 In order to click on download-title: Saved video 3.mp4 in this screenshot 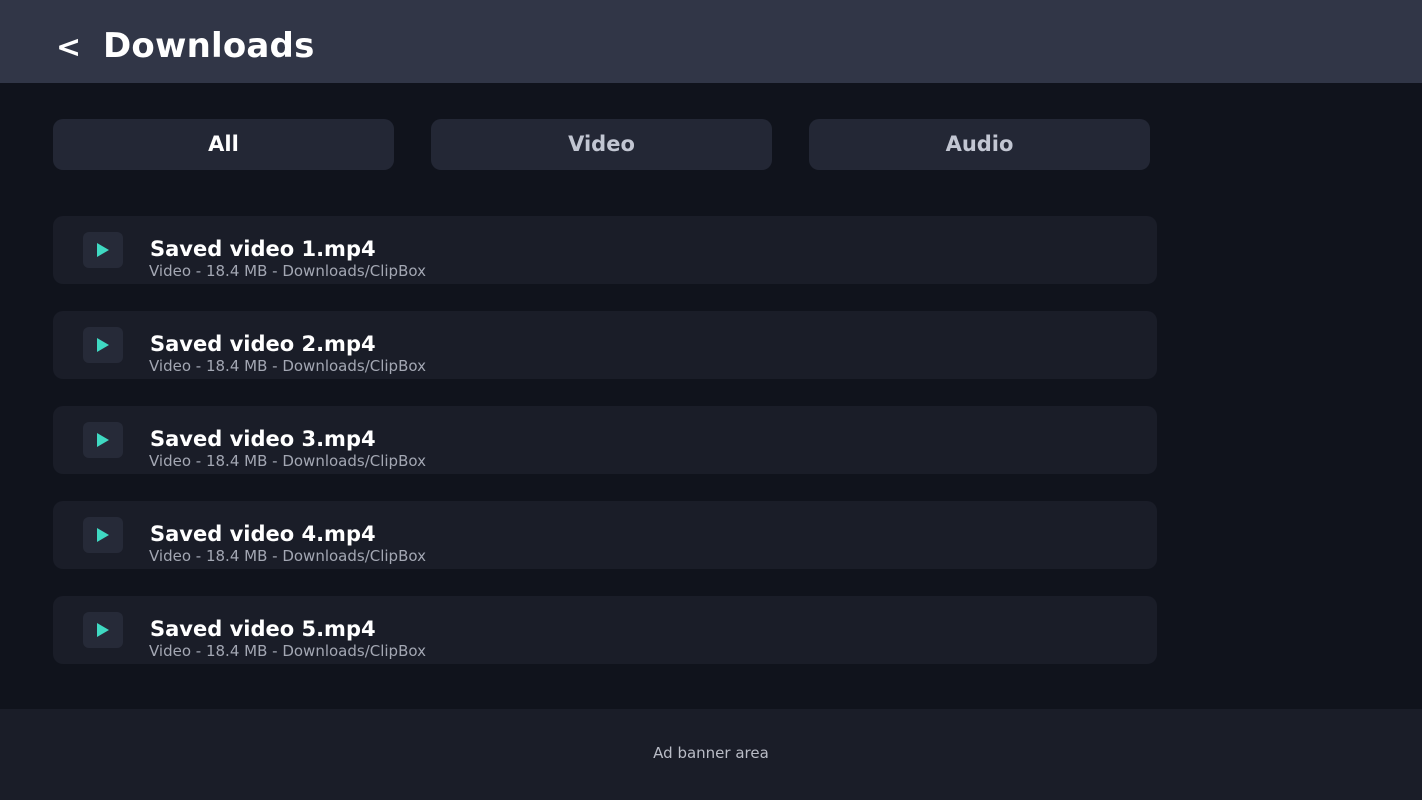, I will do `click(263, 439)`.